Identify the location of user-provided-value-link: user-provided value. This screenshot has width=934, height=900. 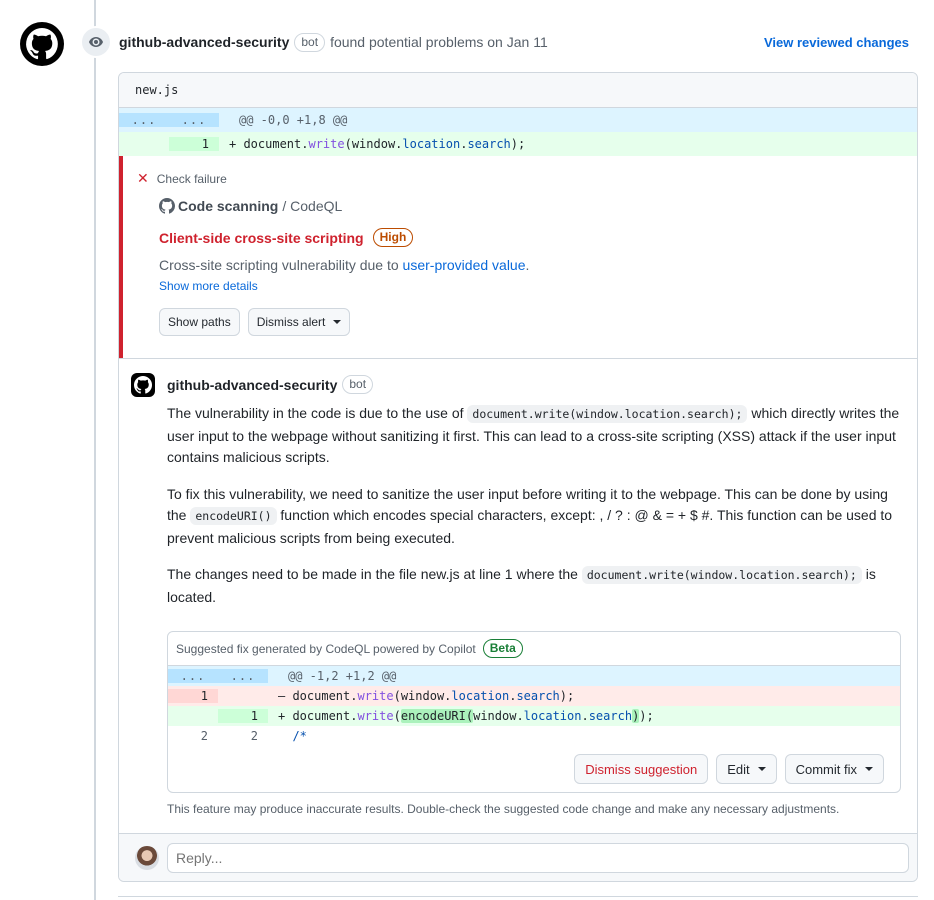
(464, 265).